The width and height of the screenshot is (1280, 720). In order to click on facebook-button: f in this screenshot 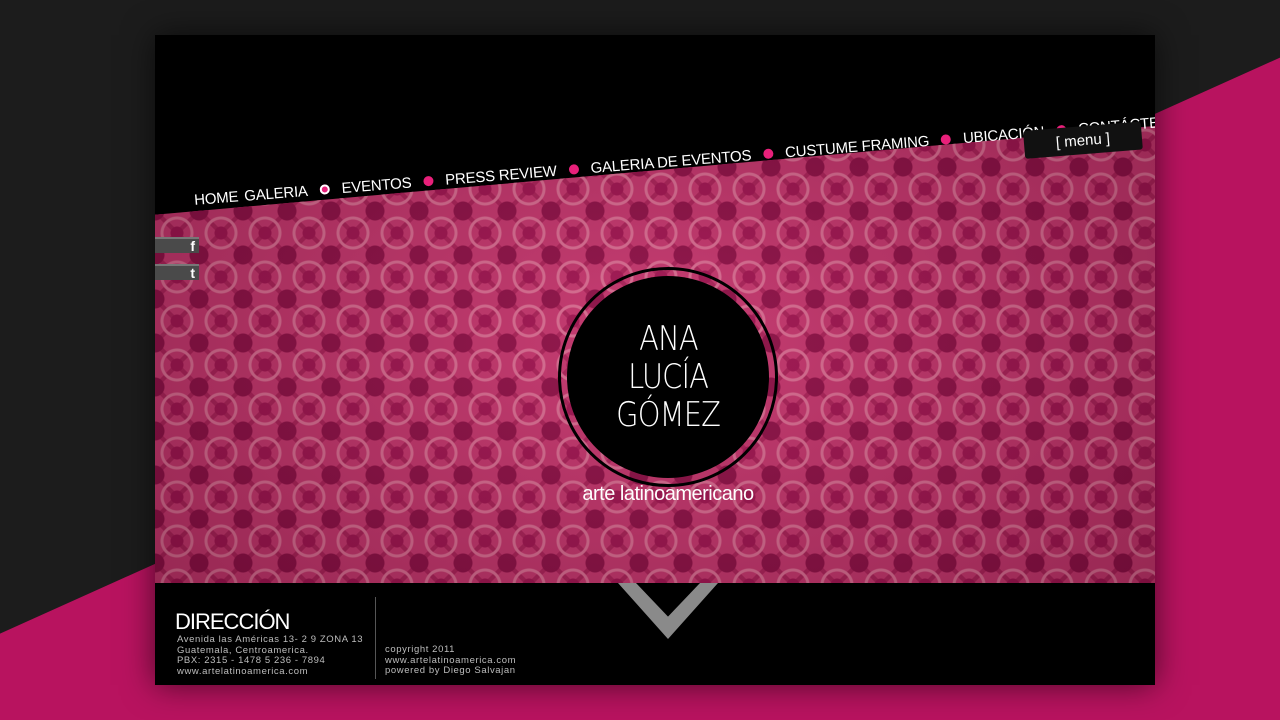, I will do `click(177, 245)`.